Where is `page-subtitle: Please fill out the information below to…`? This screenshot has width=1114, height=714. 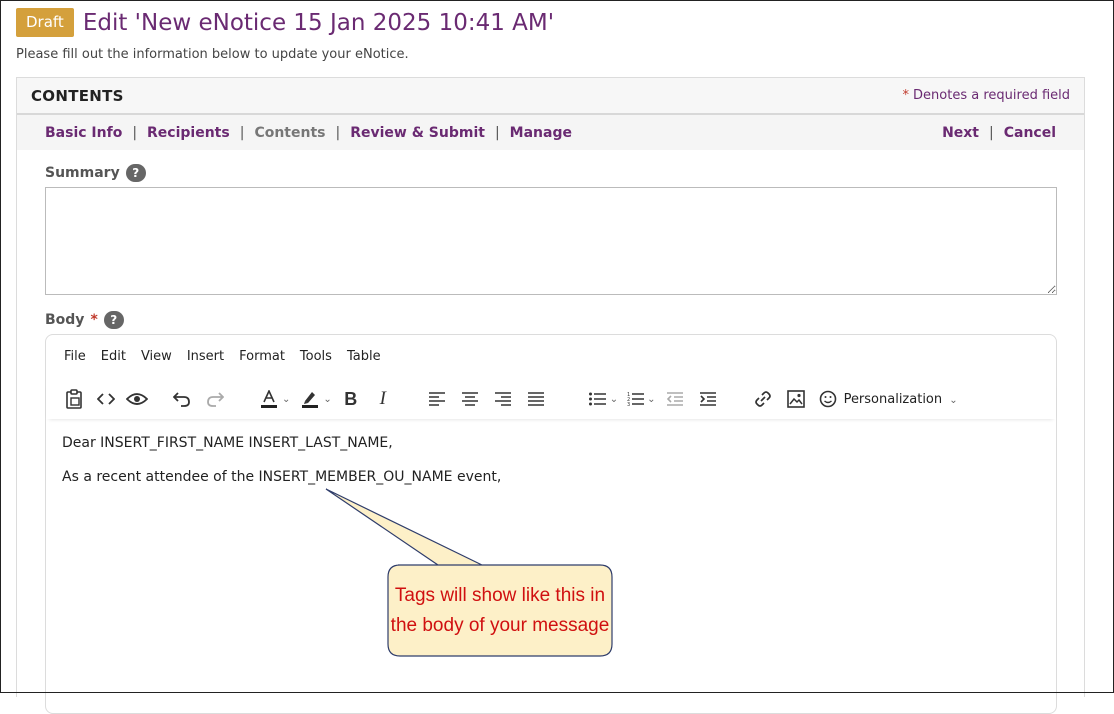
page-subtitle: Please fill out the information below to… is located at coordinates (212, 54).